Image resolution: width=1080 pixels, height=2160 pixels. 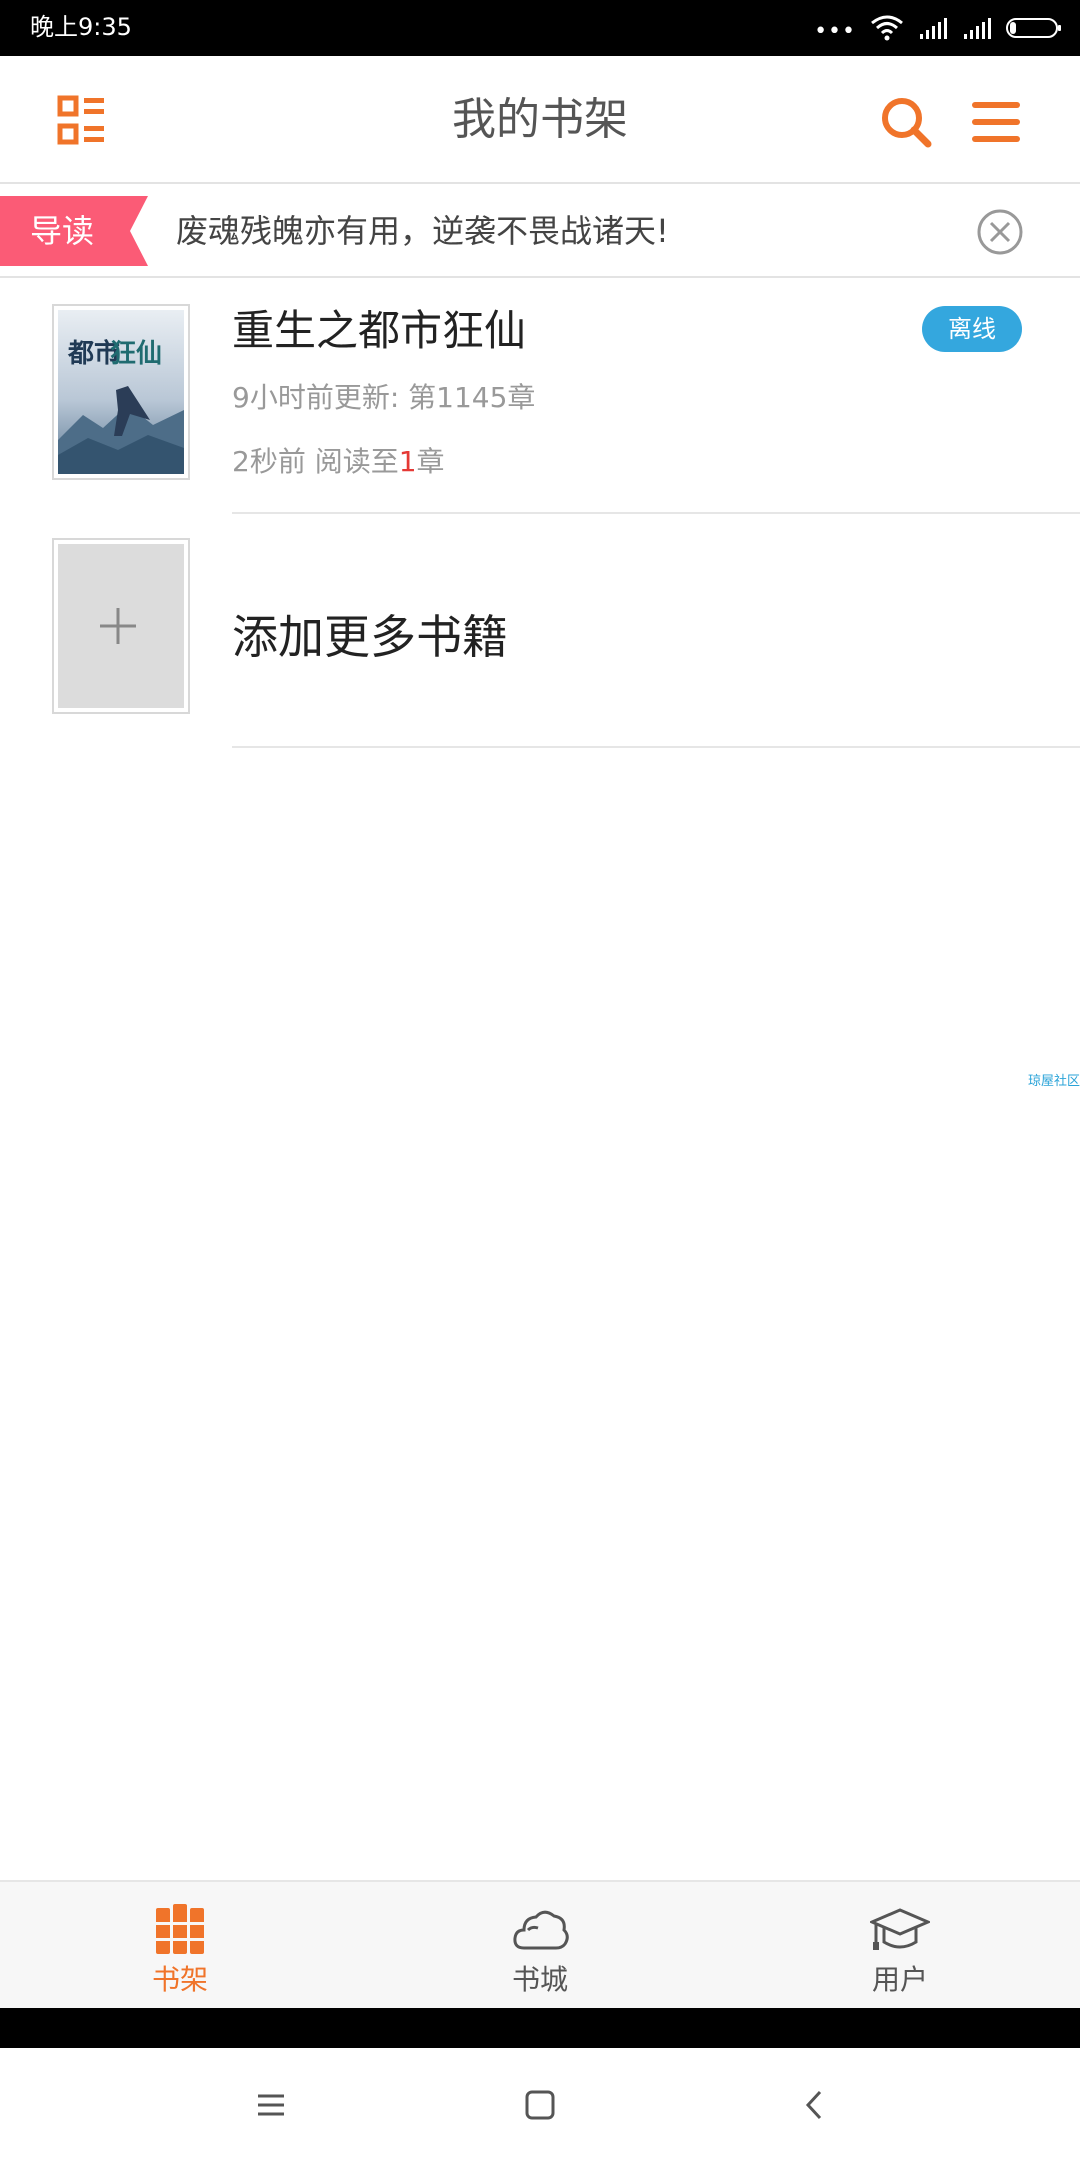 I want to click on battery-icon, so click(x=1033, y=28).